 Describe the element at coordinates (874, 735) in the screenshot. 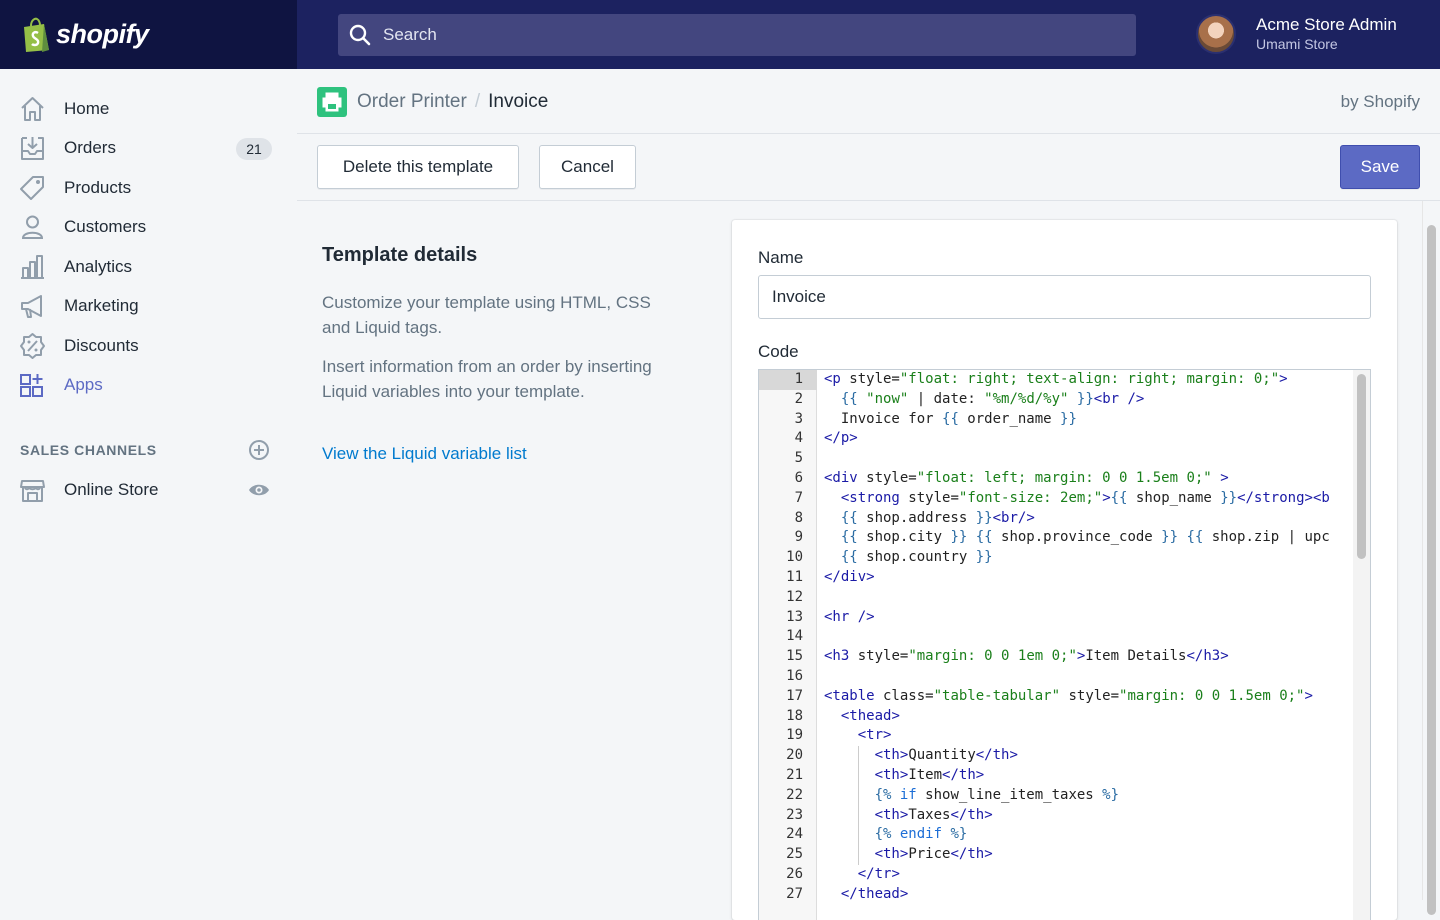

I see `code-text: <tr>` at that location.